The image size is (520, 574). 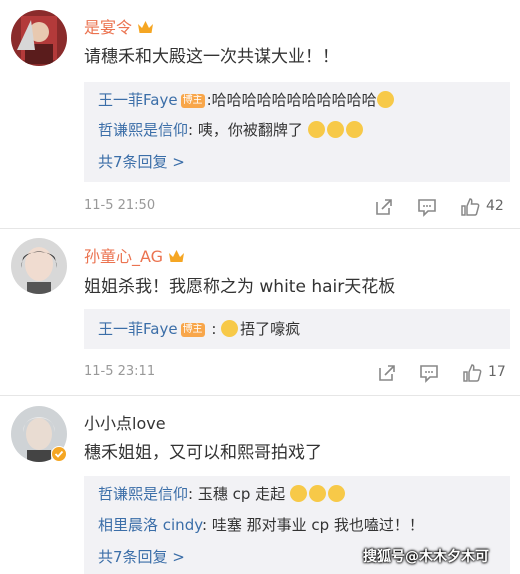 I want to click on reply-item: 王一菲Faye 博主 : 捂了嚎疯, so click(x=199, y=329).